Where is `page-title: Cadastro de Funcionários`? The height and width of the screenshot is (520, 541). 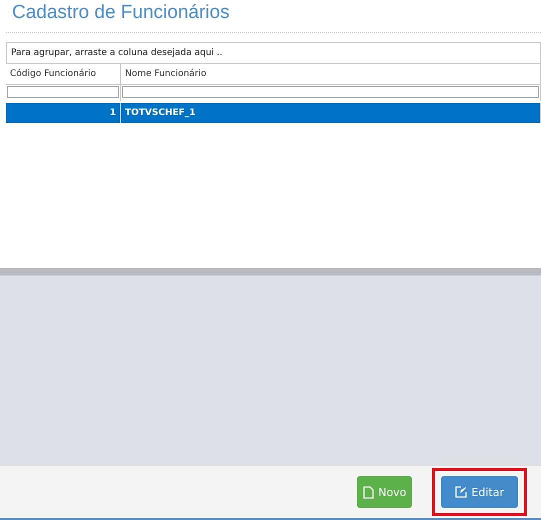 page-title: Cadastro de Funcionários is located at coordinates (121, 13).